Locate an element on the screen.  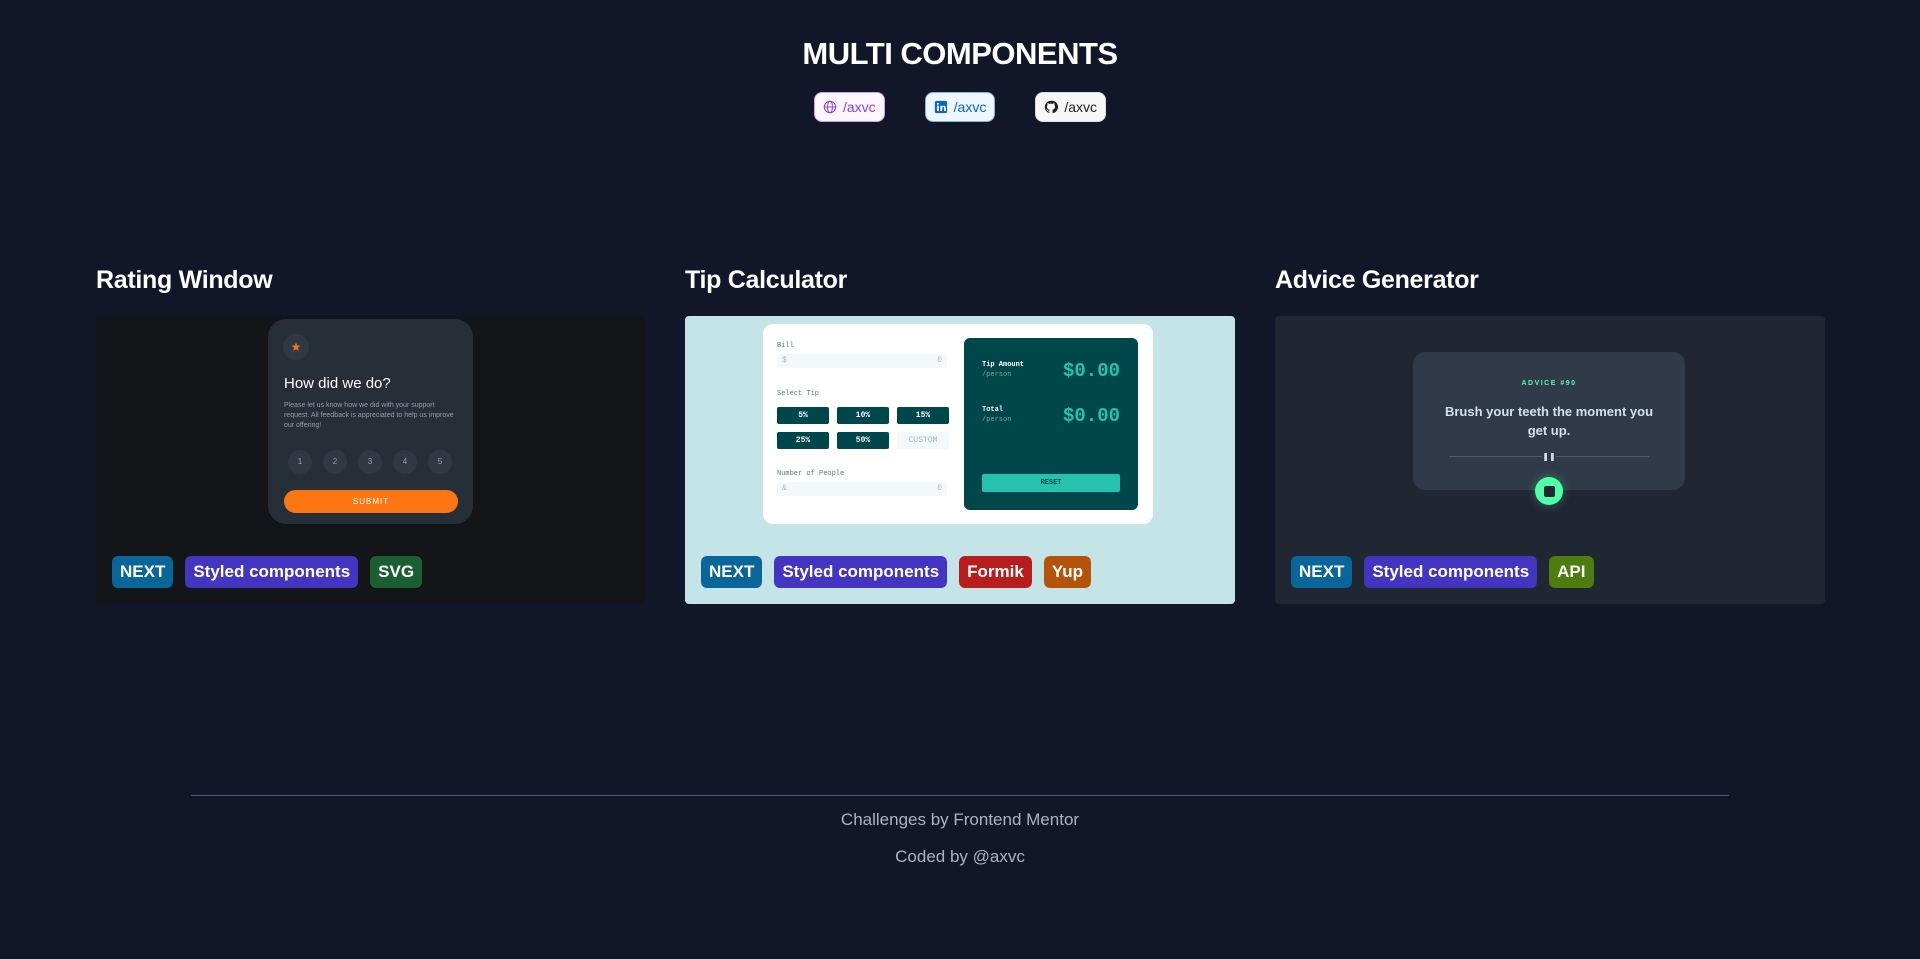
globe-icon is located at coordinates (830, 107).